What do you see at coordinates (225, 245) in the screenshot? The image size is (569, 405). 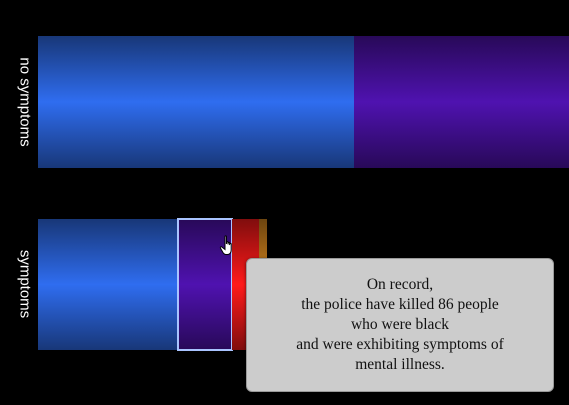 I see `hand-pointer-icon` at bounding box center [225, 245].